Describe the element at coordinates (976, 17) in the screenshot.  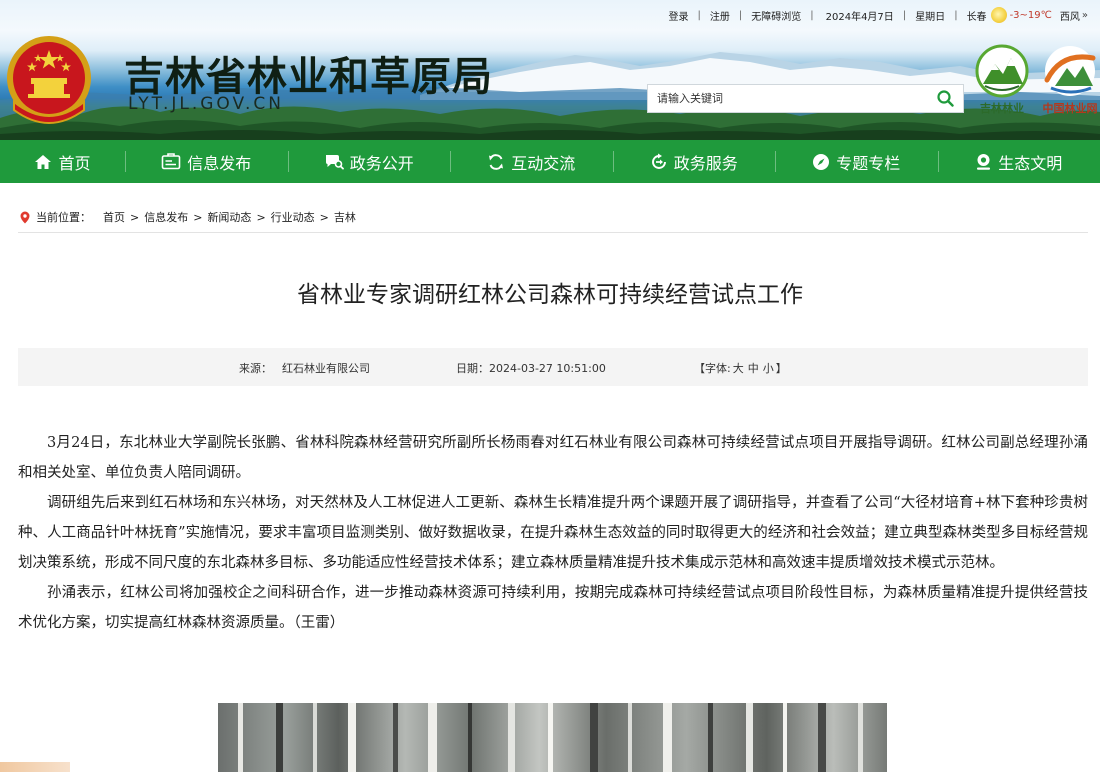
I see `weather-city: 长春` at that location.